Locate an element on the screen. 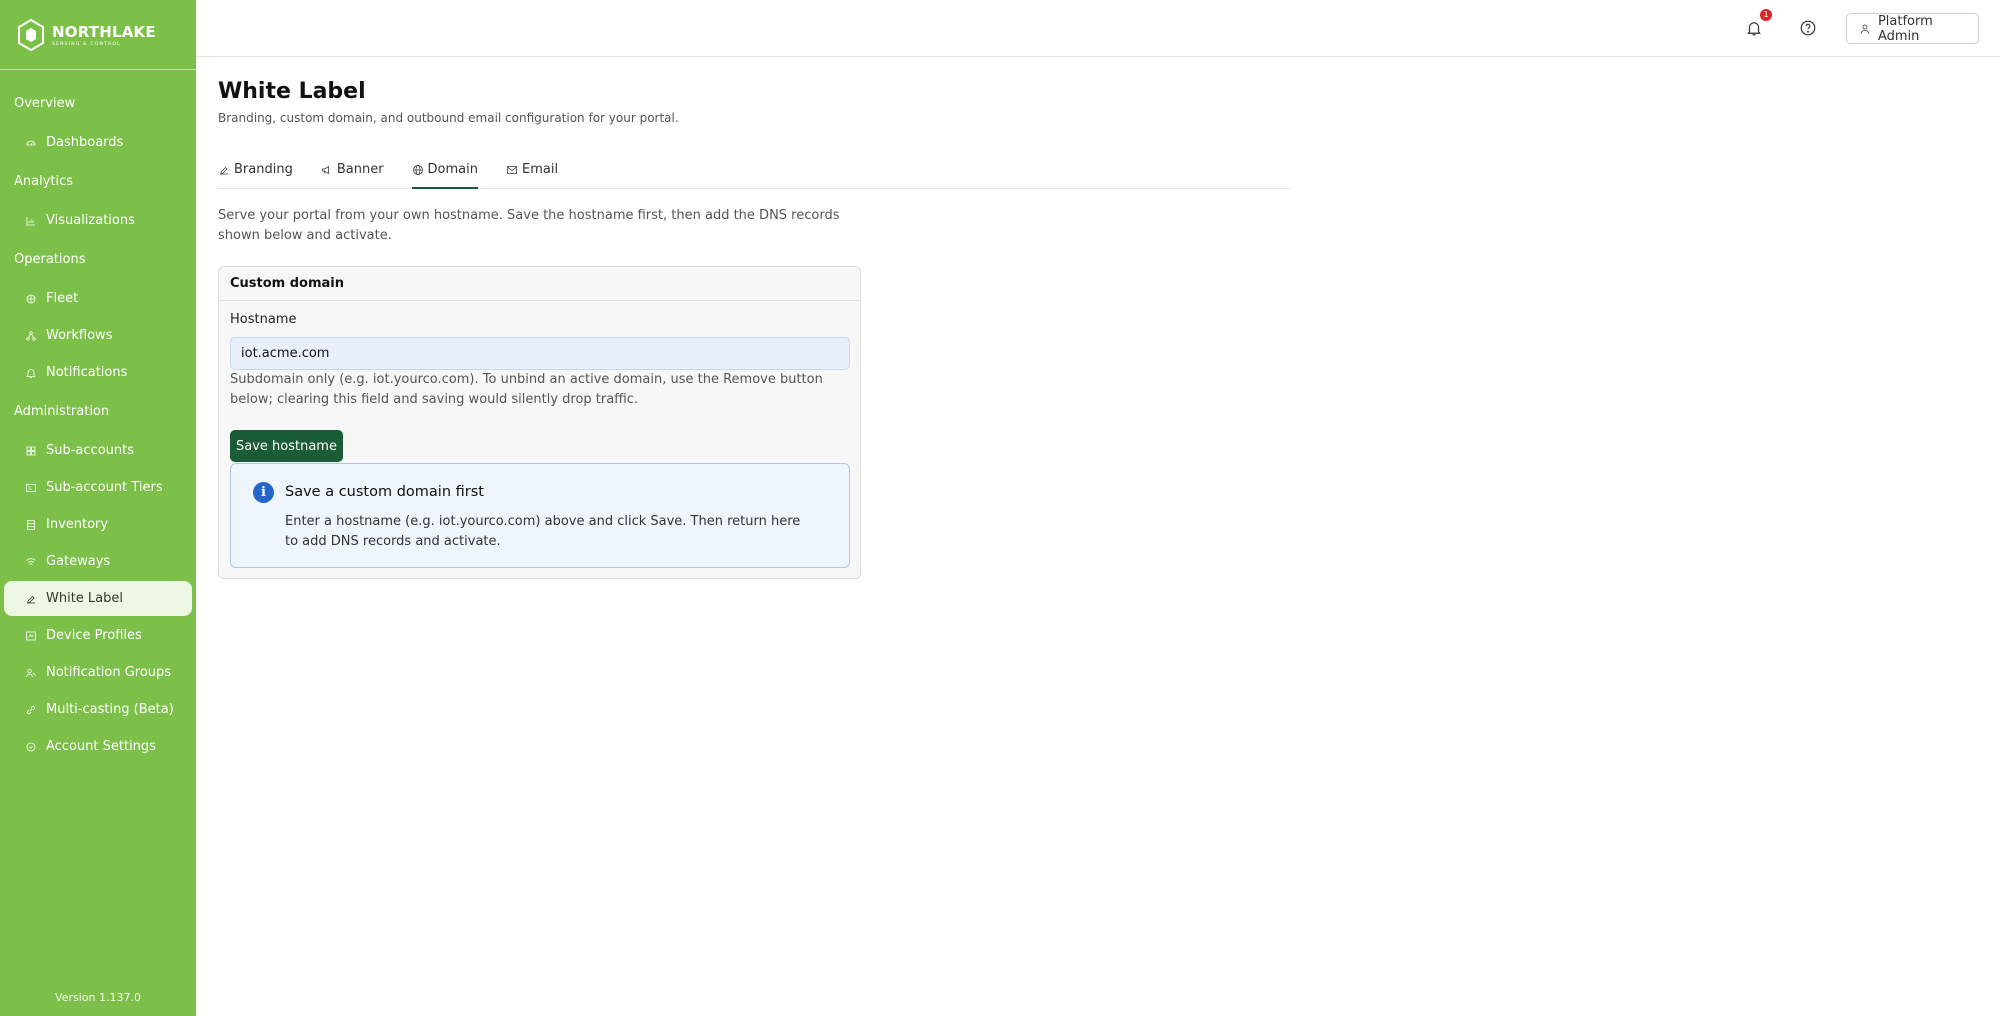 Image resolution: width=2000 pixels, height=1016 pixels. tab-label: Domain is located at coordinates (452, 169).